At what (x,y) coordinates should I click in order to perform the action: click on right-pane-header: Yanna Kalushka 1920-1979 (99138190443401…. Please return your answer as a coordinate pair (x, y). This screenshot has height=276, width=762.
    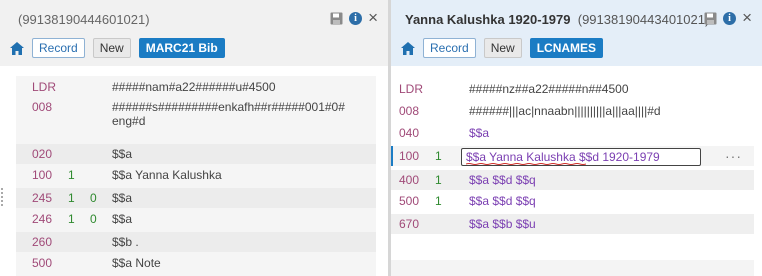
    Looking at the image, I should click on (576, 33).